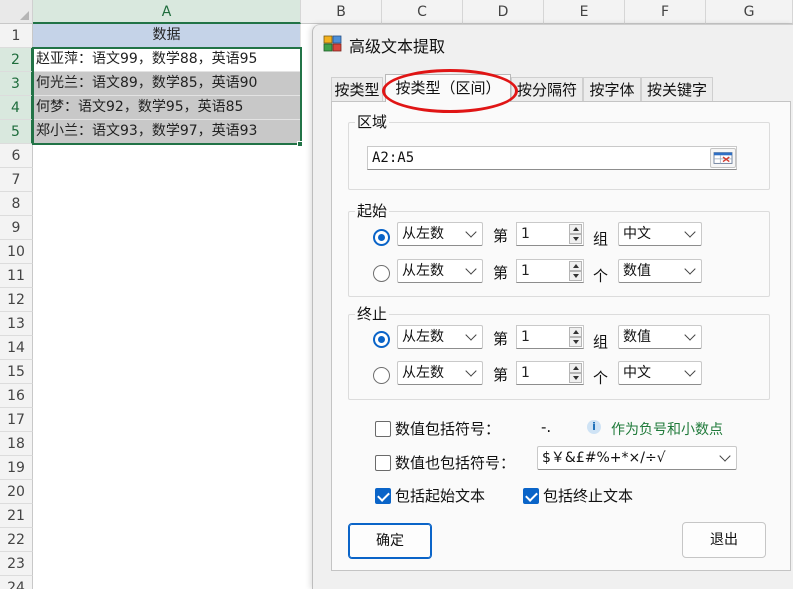 The height and width of the screenshot is (589, 793). I want to click on start-di-label-1: 第, so click(501, 236).